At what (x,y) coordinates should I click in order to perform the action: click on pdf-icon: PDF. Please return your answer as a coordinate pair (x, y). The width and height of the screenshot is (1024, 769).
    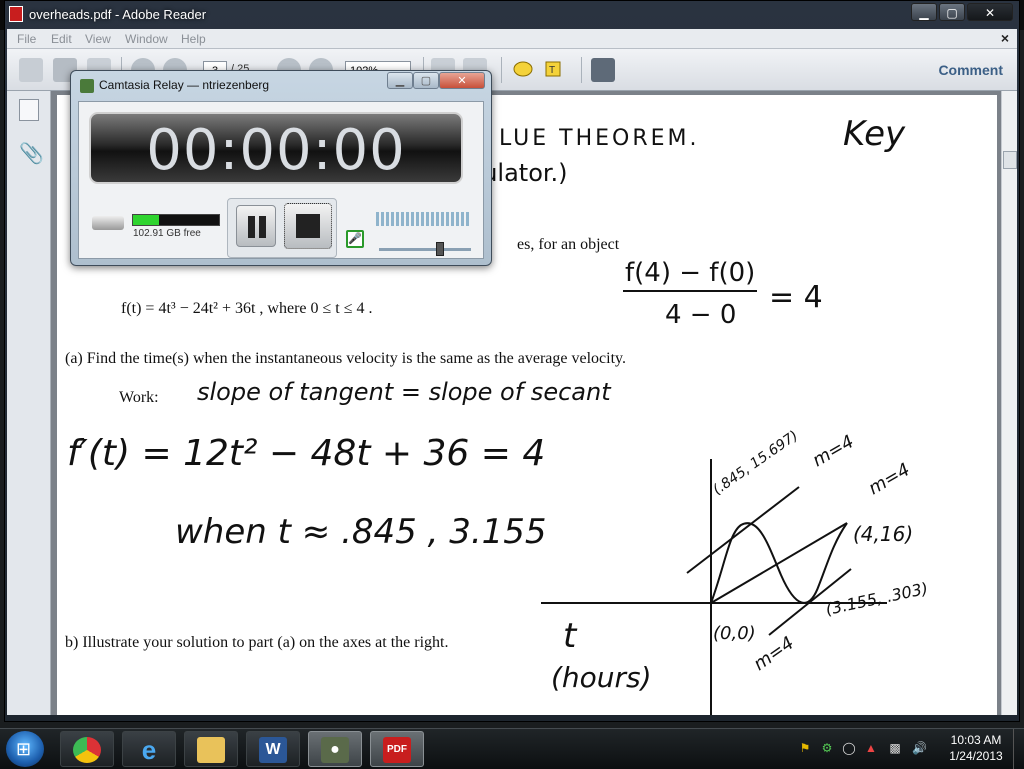
    Looking at the image, I should click on (397, 750).